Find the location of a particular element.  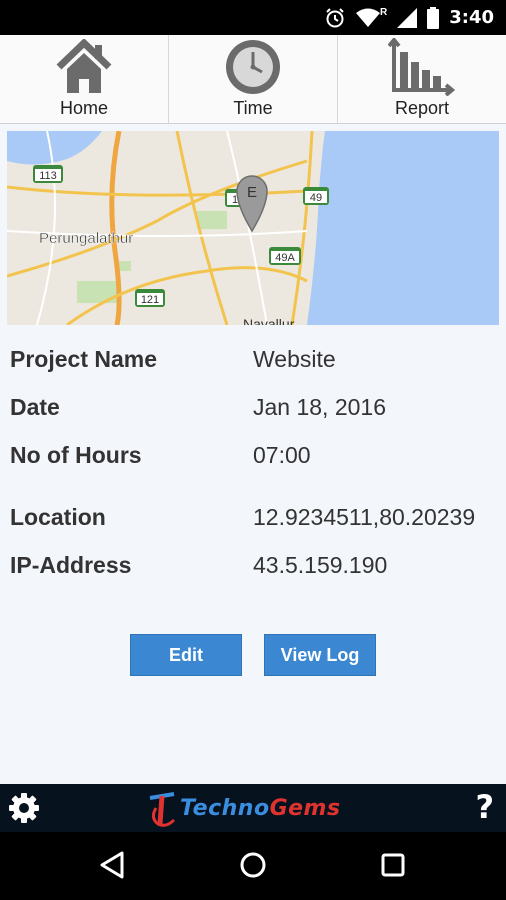

detail-value: 07:00 is located at coordinates (282, 455).